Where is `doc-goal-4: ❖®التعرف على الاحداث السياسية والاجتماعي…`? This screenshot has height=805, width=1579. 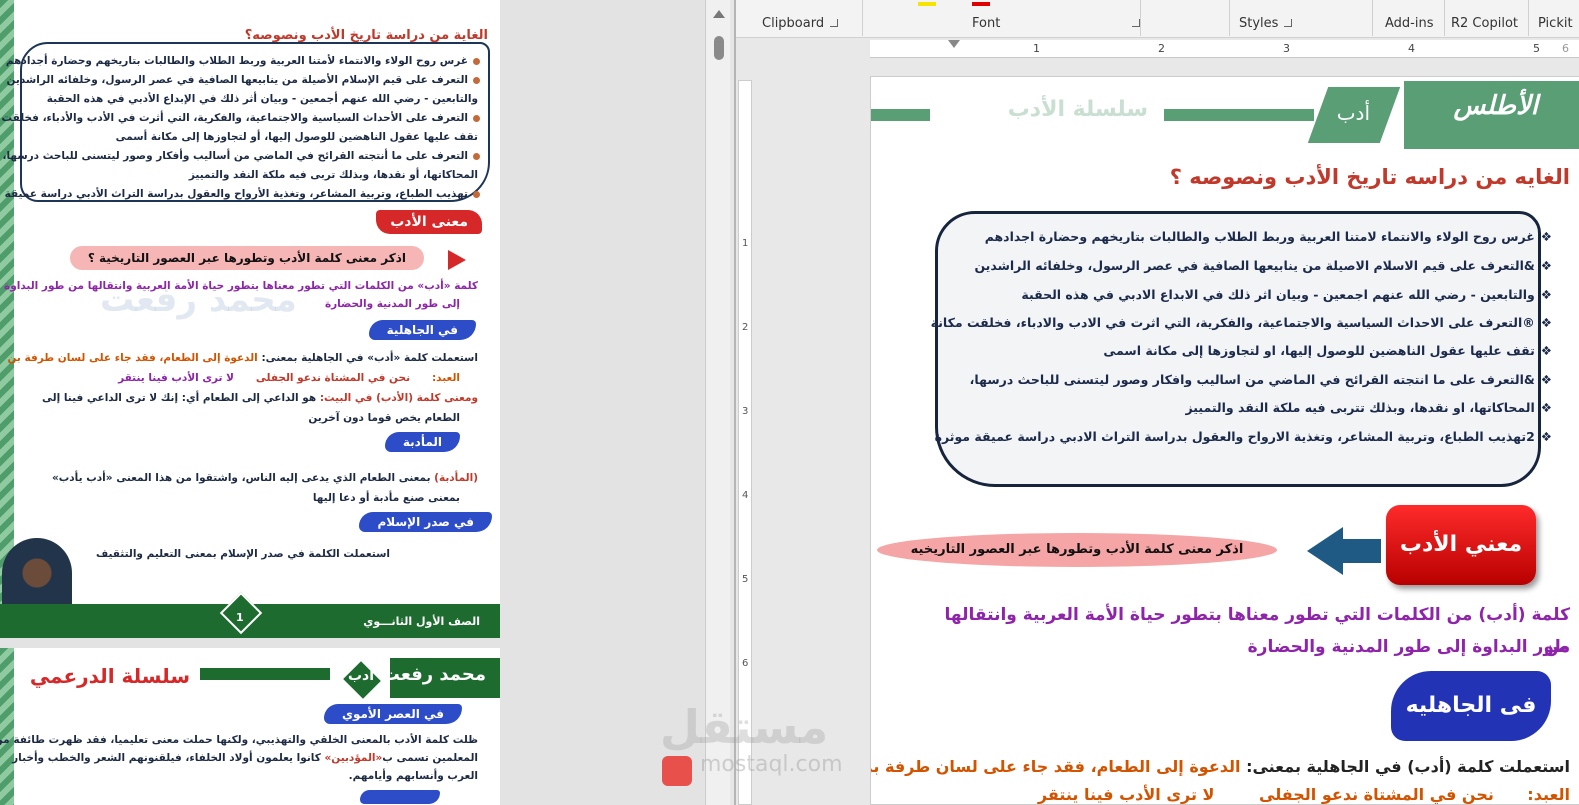
doc-goal-4: ❖®التعرف على الاحداث السياسية والاجتماعي… is located at coordinates (1241, 322).